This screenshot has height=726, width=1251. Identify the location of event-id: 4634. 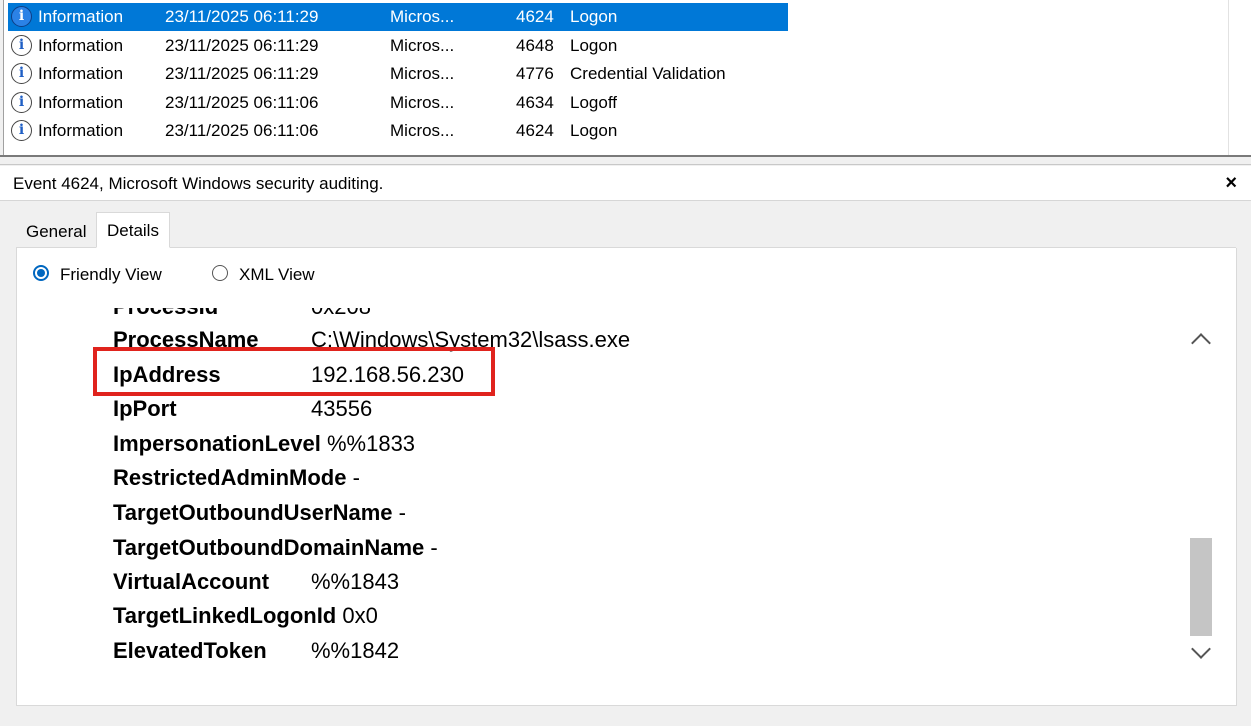
(535, 102).